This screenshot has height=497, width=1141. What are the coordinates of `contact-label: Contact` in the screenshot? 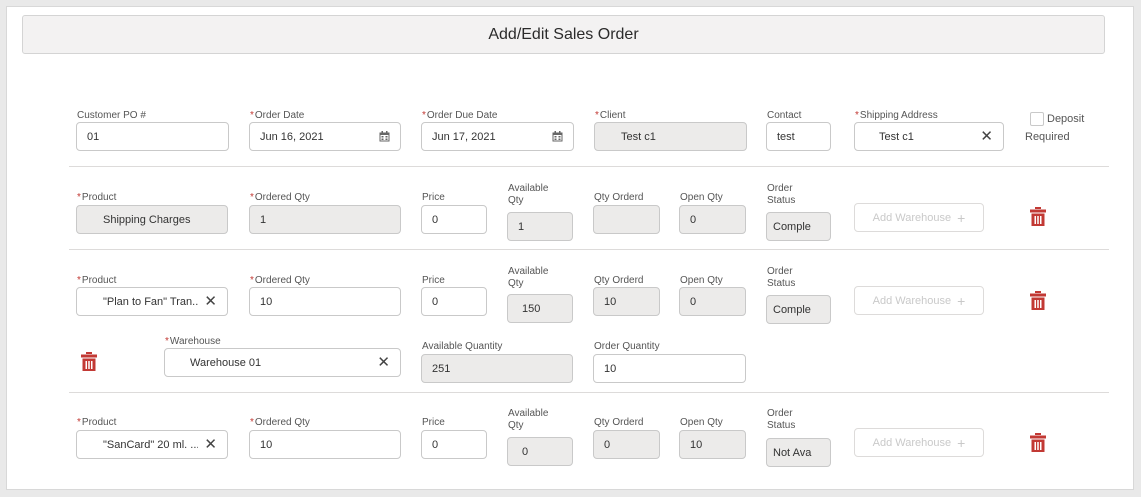 It's located at (784, 115).